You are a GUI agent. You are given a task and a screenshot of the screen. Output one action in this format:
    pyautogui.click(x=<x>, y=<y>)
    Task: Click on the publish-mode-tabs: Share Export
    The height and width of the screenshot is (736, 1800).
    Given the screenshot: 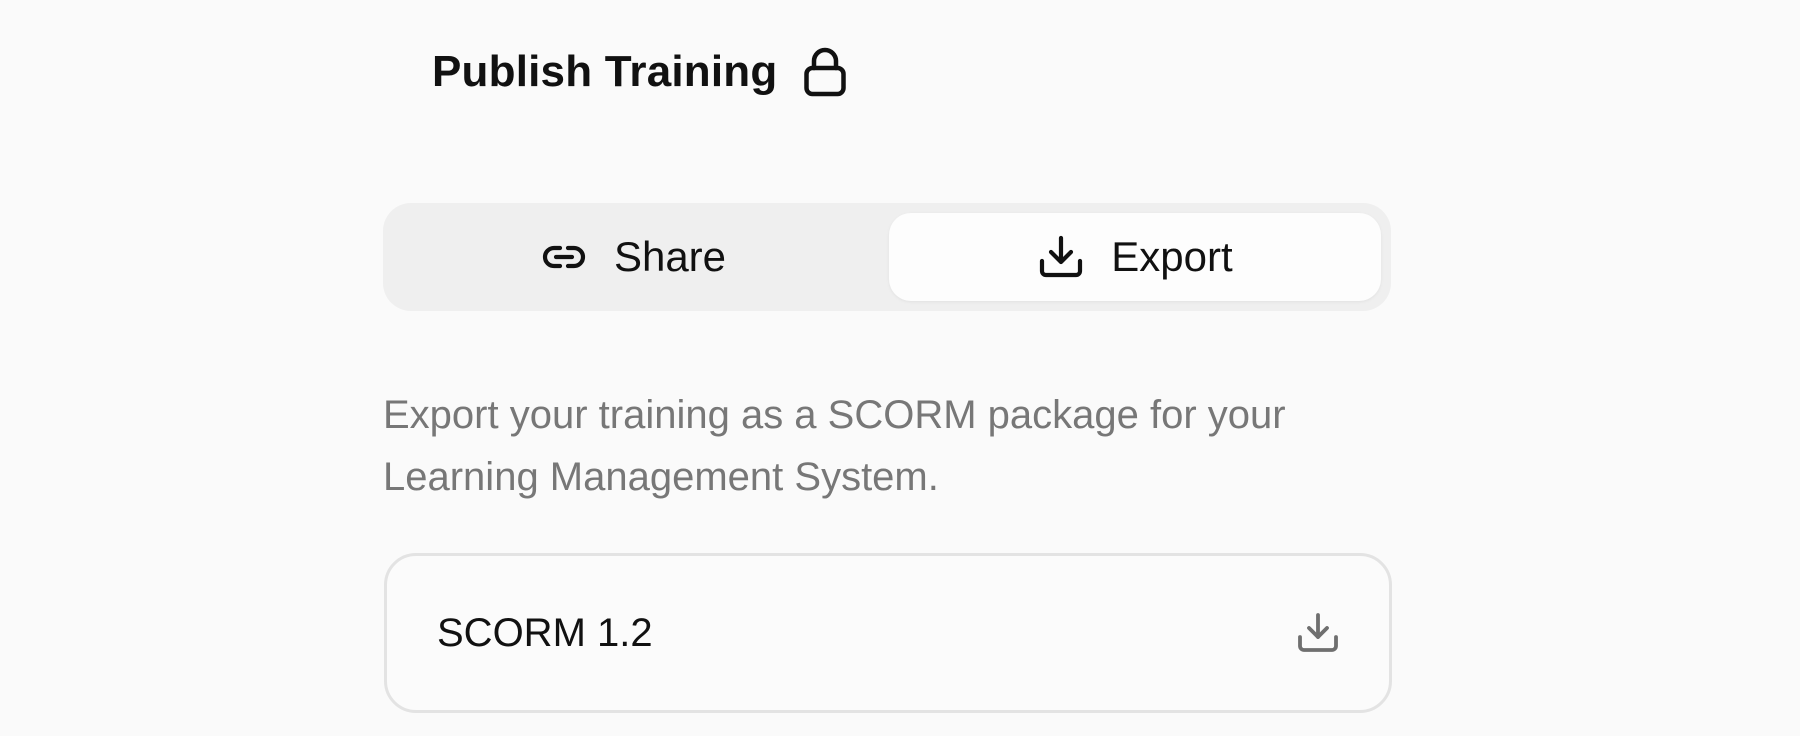 What is the action you would take?
    pyautogui.click(x=887, y=257)
    